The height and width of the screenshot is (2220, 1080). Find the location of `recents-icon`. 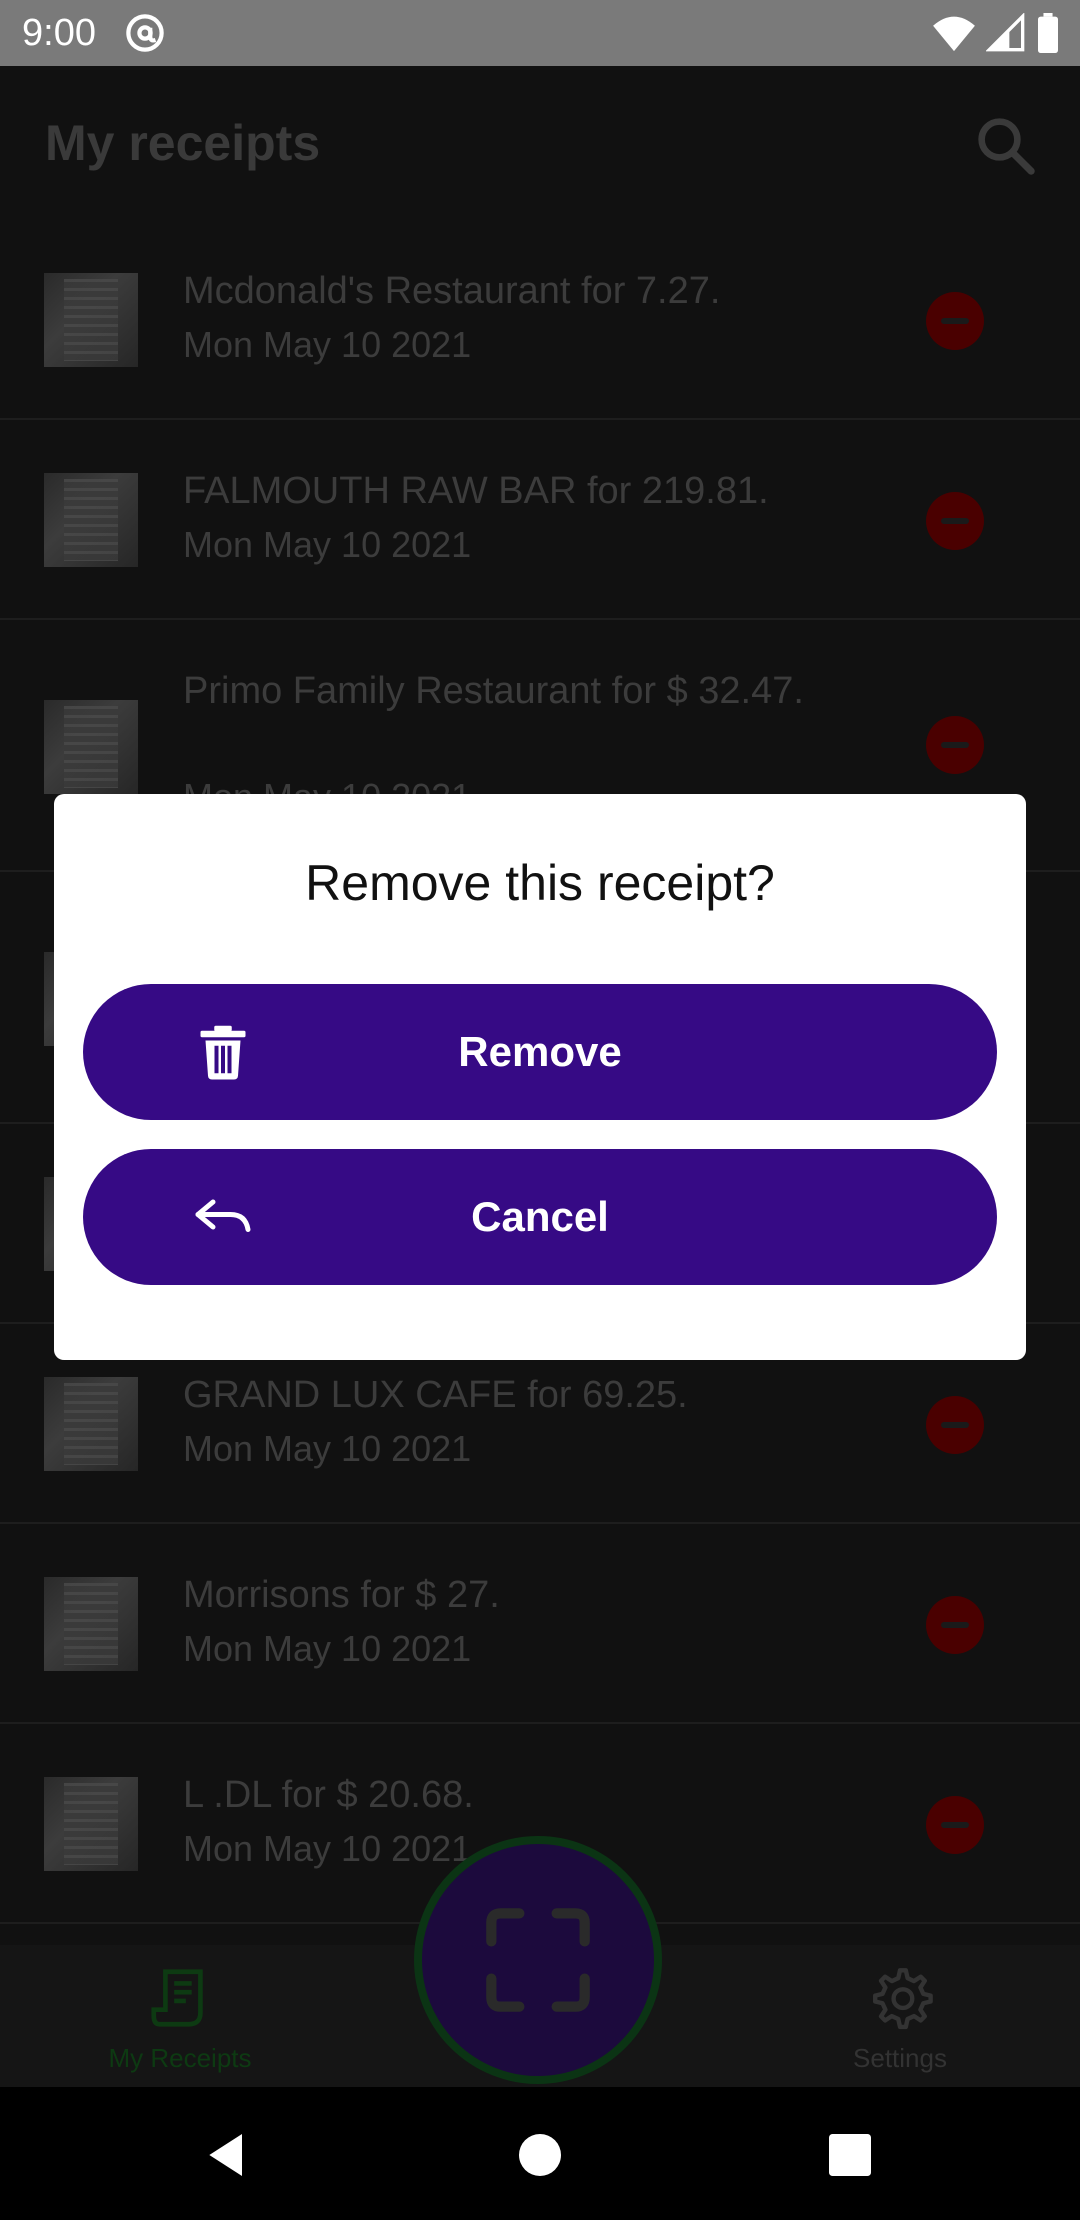

recents-icon is located at coordinates (850, 2155).